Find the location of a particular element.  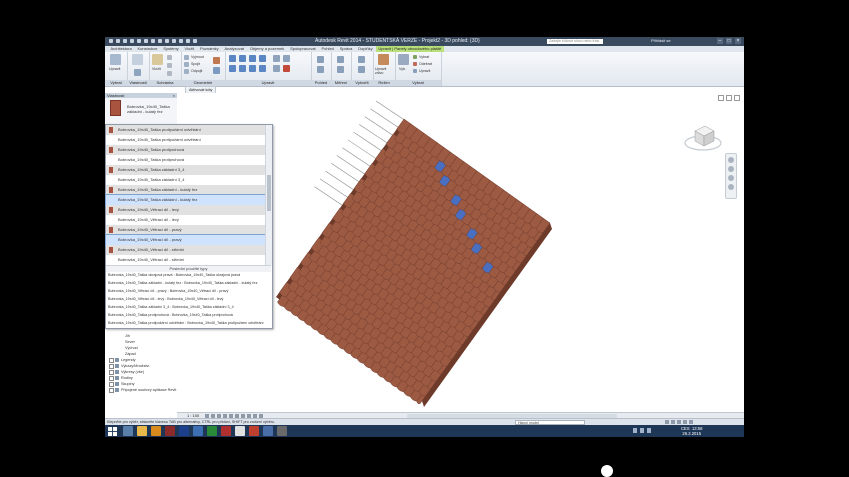

add-button: Vybrat is located at coordinates (424, 57).